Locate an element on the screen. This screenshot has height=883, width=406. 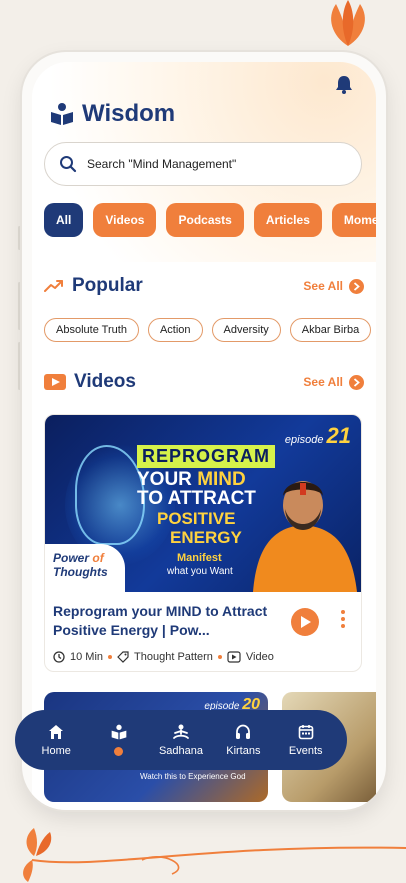
active-indicator-dot is located at coordinates (119, 751).